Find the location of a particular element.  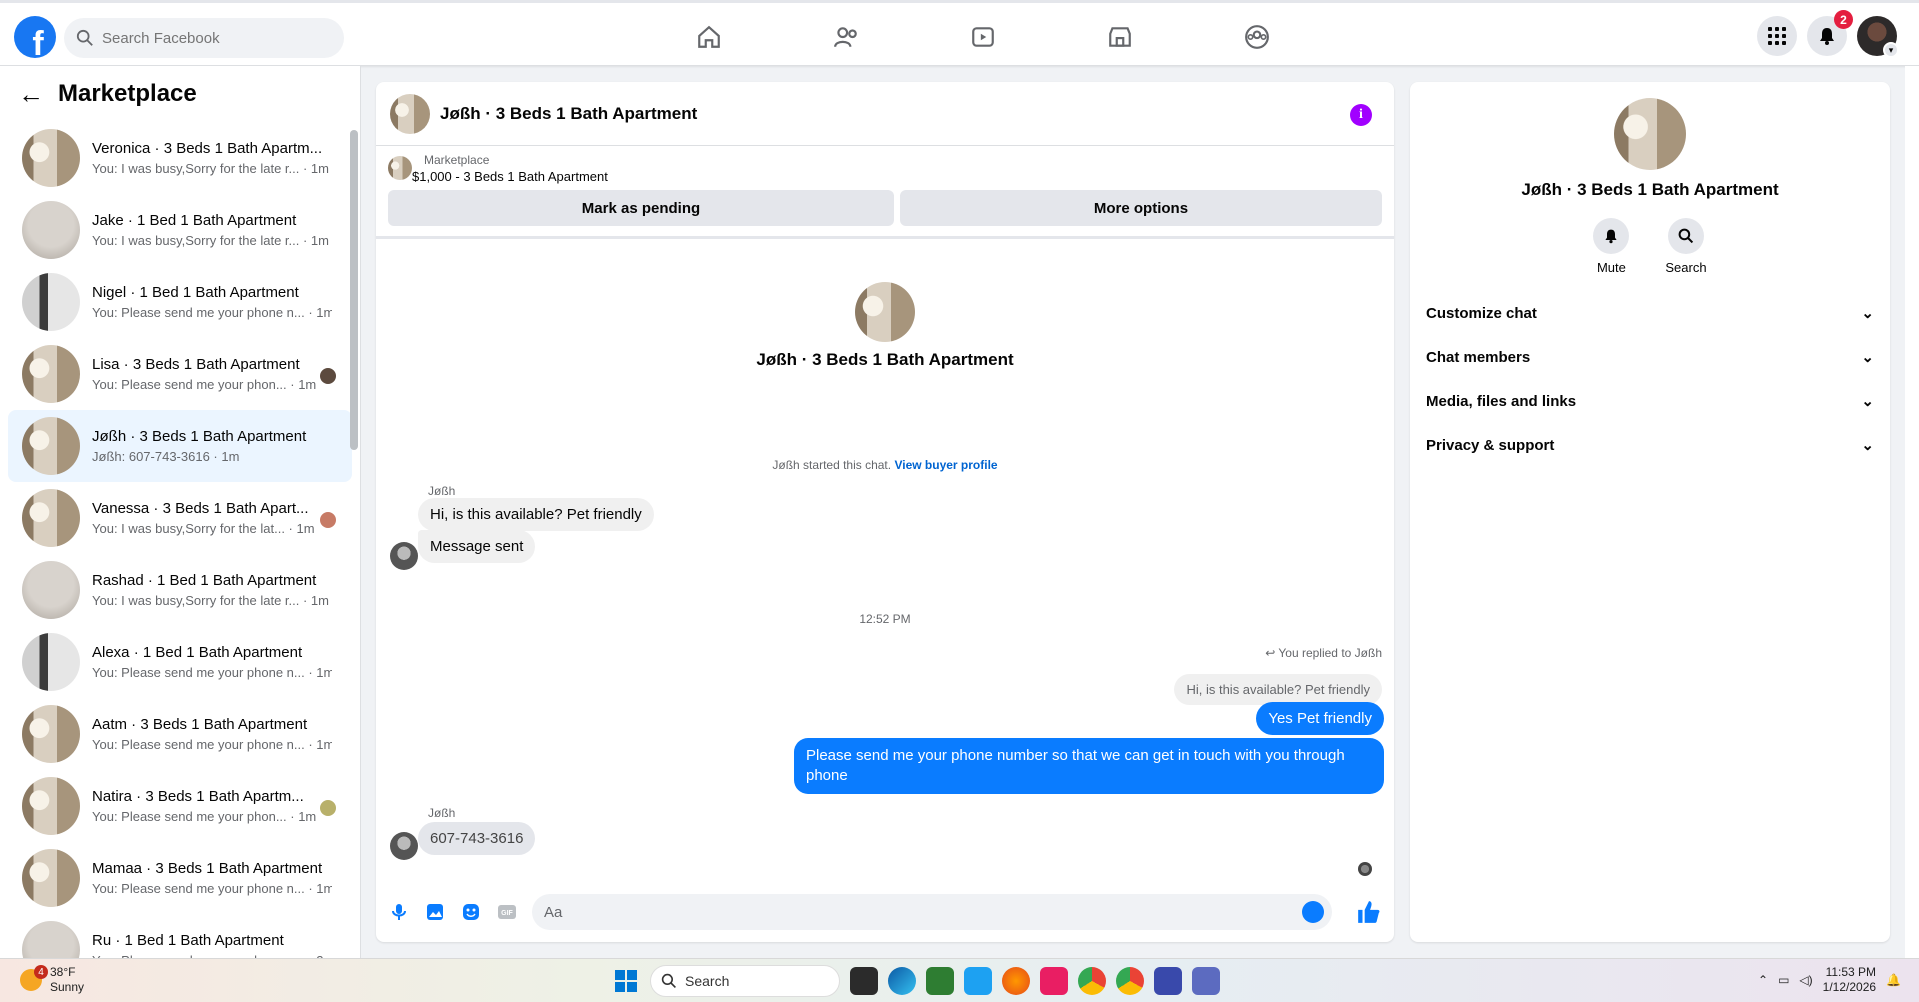

message-input-placeholder: Aa is located at coordinates (553, 912).